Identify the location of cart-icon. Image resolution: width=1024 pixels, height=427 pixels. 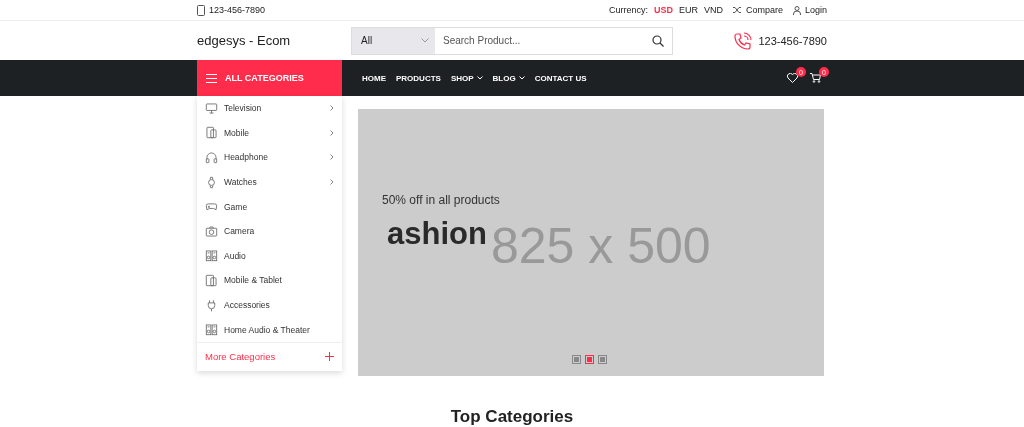
(815, 78).